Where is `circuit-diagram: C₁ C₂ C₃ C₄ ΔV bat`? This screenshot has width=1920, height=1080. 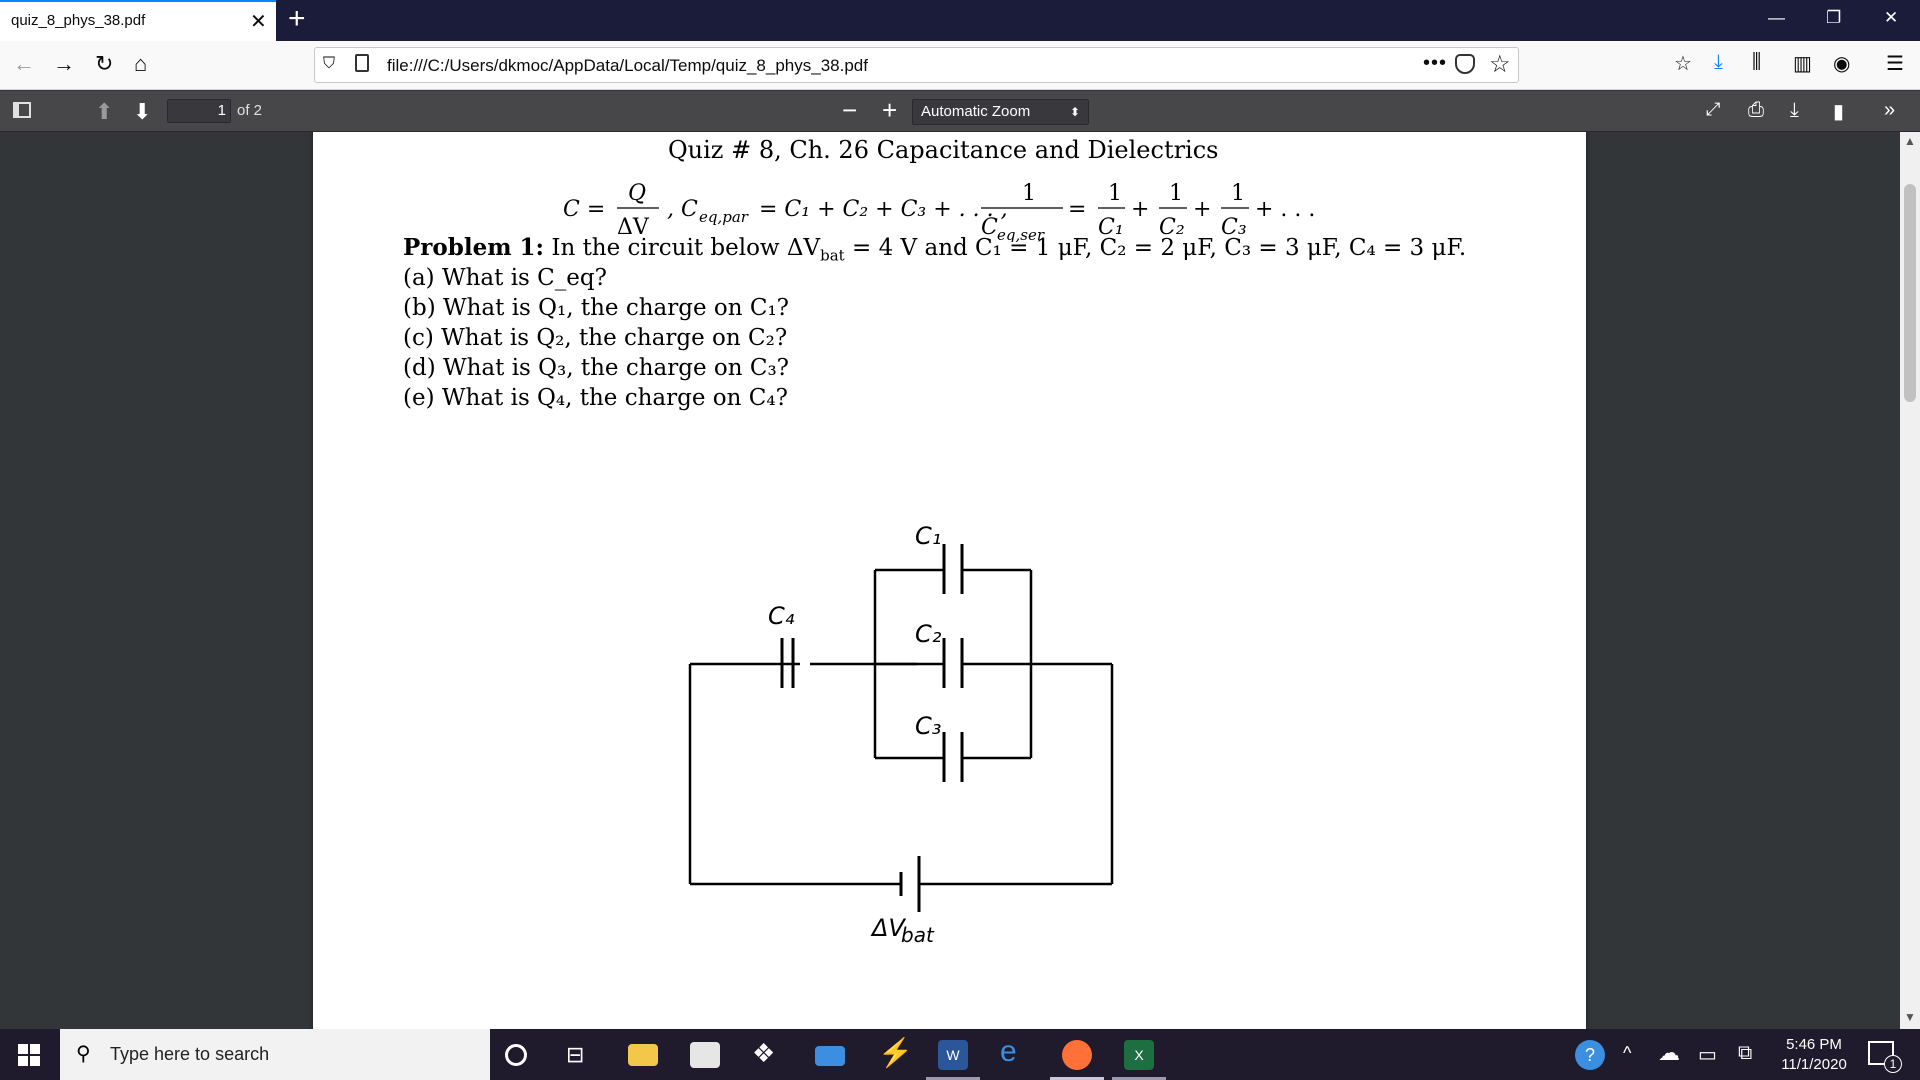 circuit-diagram: C₁ C₂ C₃ C₄ ΔV bat is located at coordinates (901, 734).